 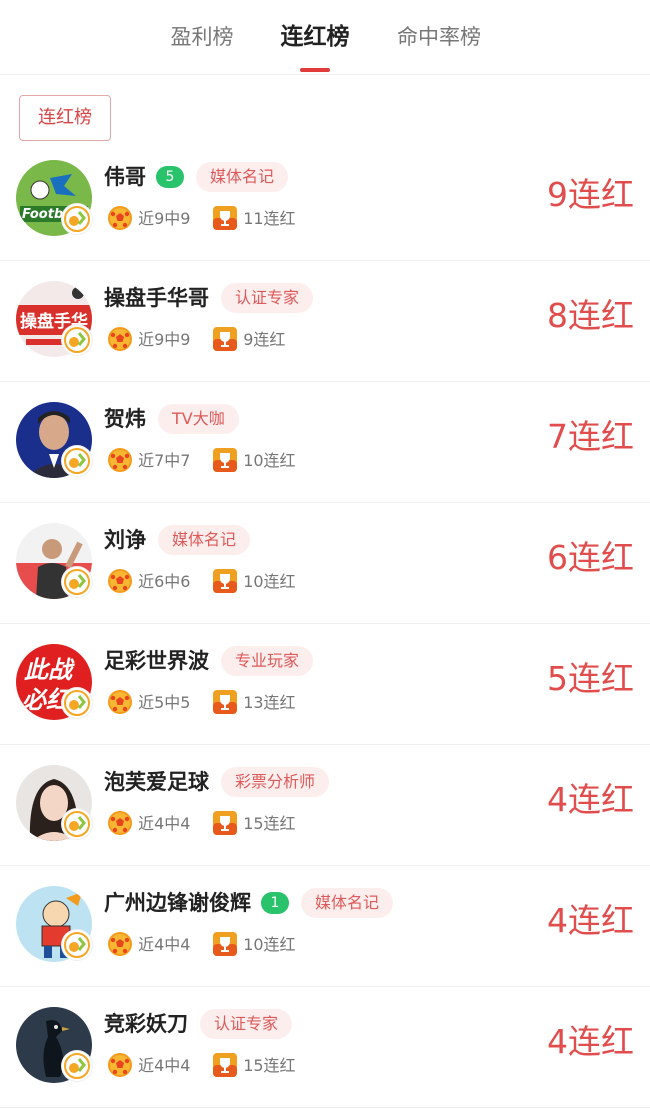 I want to click on expert-name-line: 操盘手华哥 认证专家, so click(x=209, y=298).